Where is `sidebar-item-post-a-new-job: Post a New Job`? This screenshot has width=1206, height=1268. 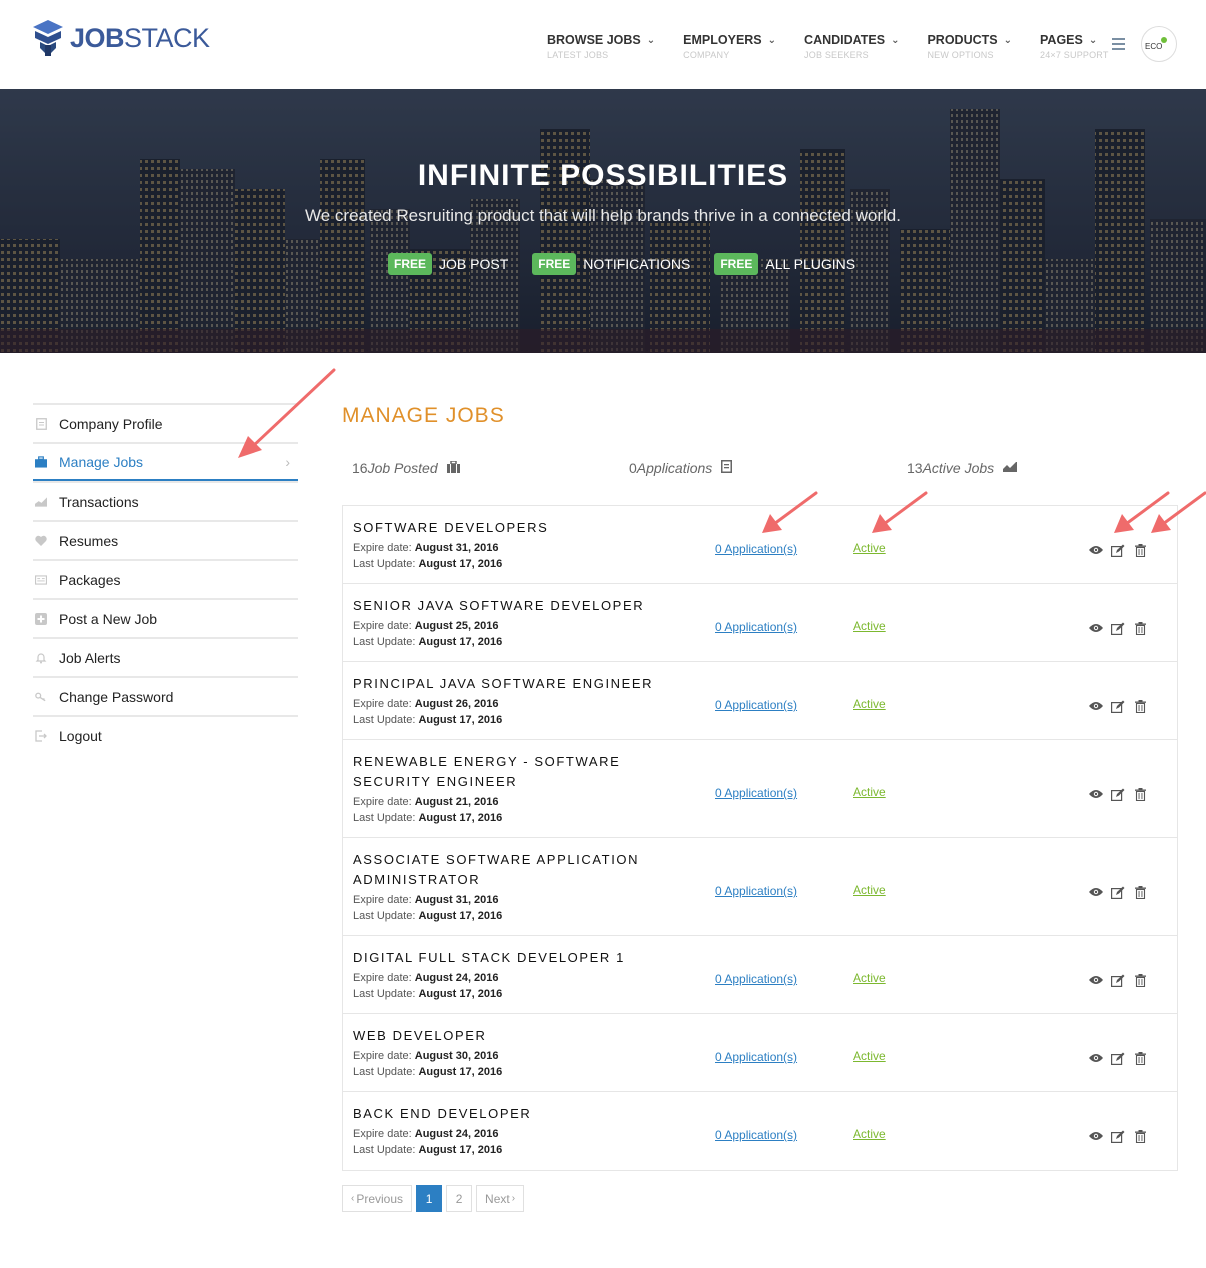 sidebar-item-post-a-new-job: Post a New Job is located at coordinates (165, 617).